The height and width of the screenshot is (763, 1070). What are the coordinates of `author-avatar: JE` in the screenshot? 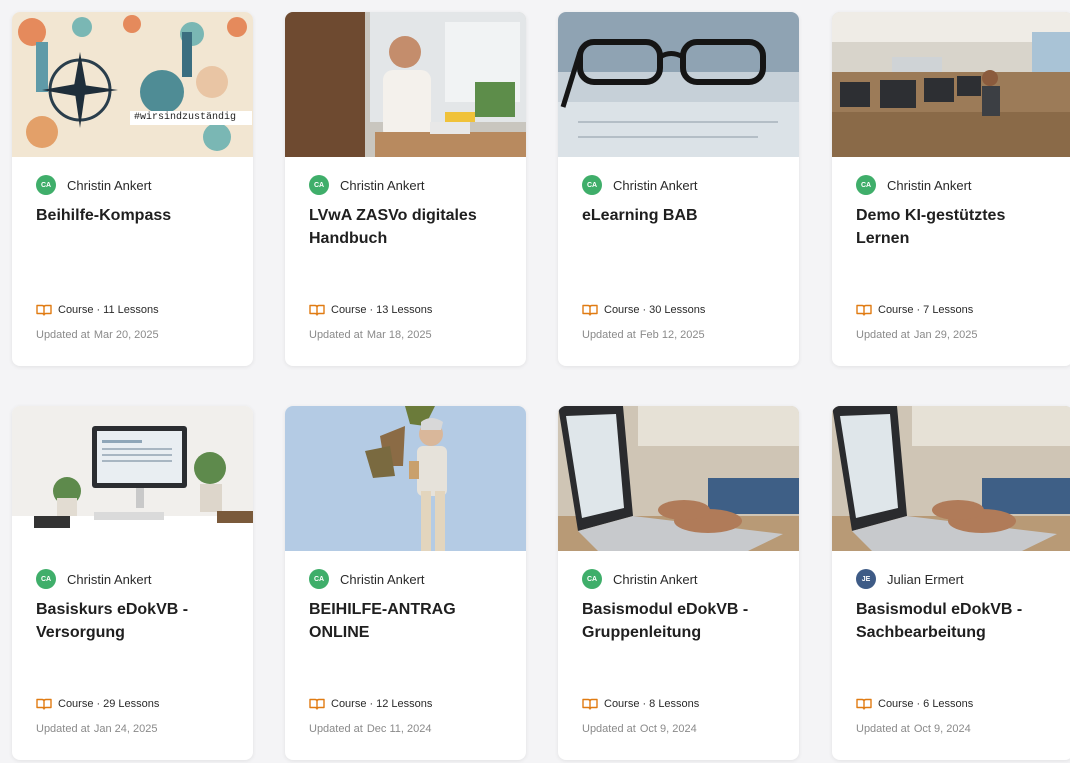 It's located at (866, 579).